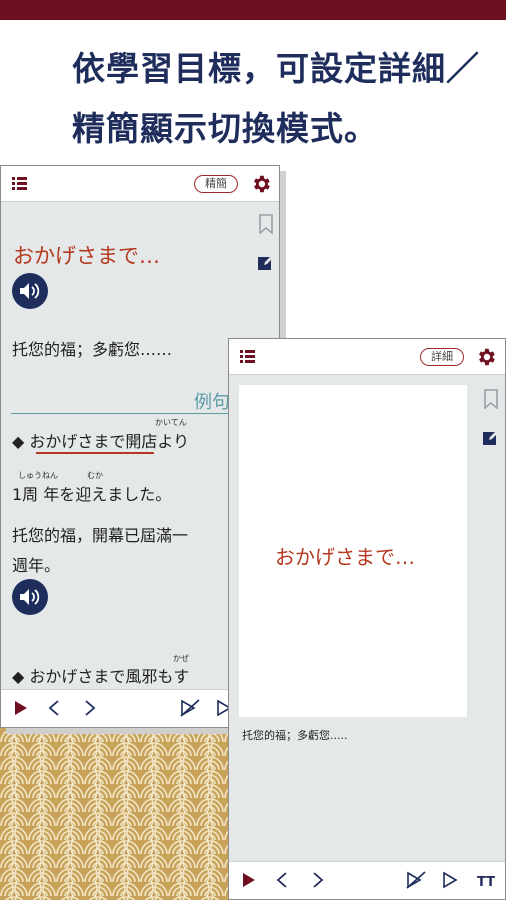  I want to click on headline-line-2: 精簡顯示切換模式。, so click(225, 128).